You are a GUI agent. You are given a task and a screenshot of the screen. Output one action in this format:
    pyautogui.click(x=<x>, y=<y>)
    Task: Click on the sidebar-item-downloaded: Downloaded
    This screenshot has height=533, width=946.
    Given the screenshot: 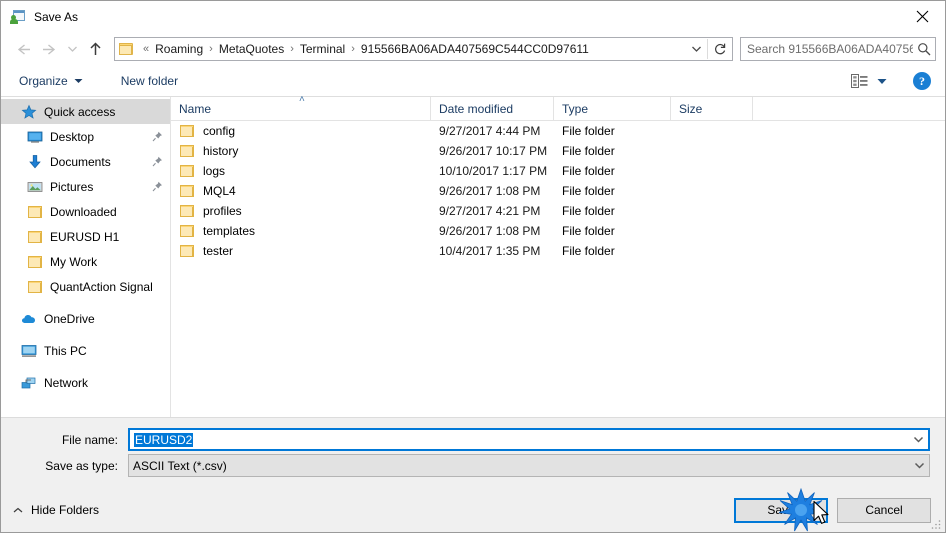 What is the action you would take?
    pyautogui.click(x=85, y=211)
    